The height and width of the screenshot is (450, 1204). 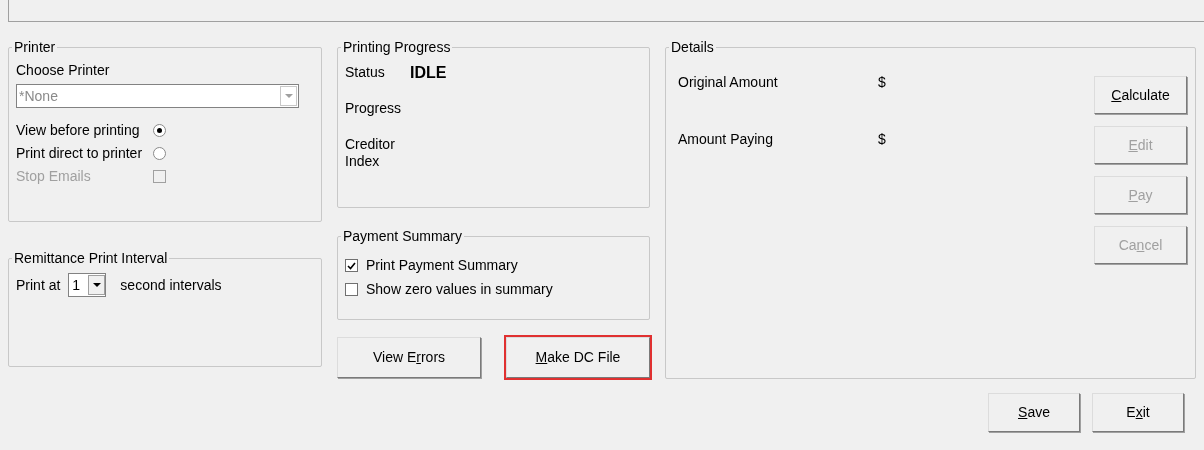 What do you see at coordinates (442, 265) in the screenshot?
I see `checkbox-label: Print Payment Summary` at bounding box center [442, 265].